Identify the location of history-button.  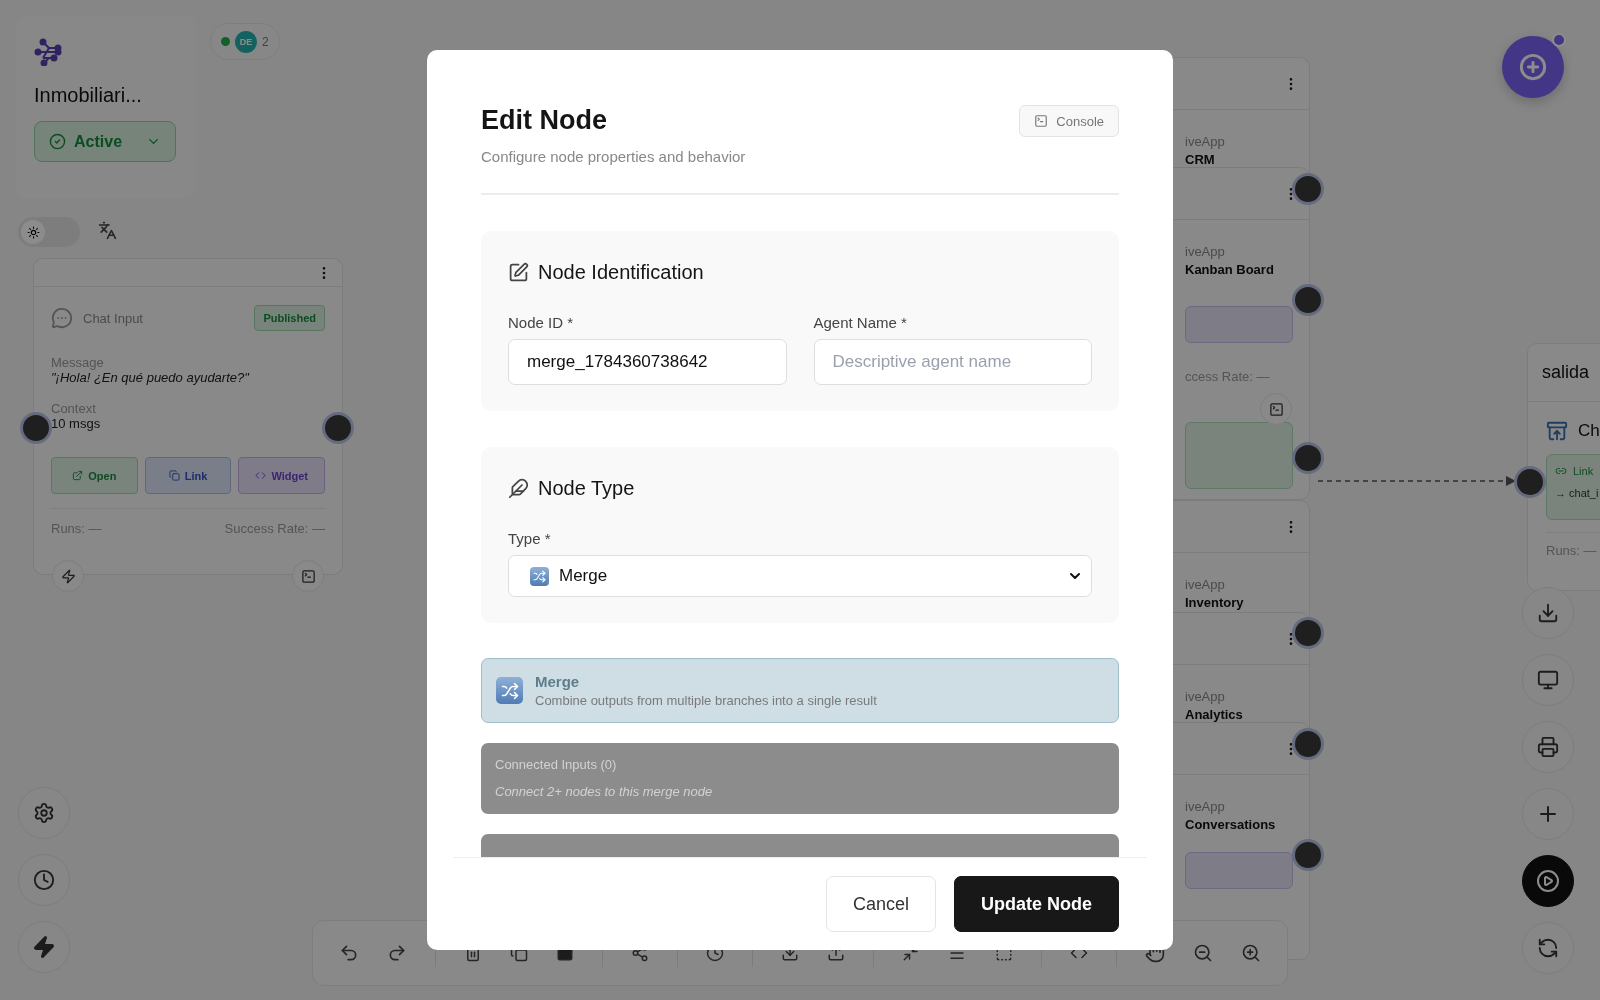
(44, 880).